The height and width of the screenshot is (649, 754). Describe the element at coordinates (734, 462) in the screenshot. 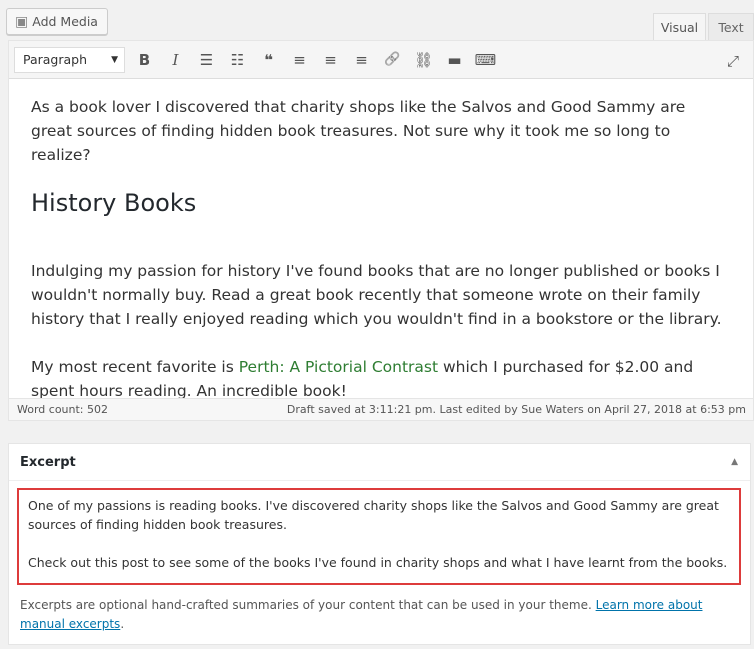

I see `collapse-arrow-icon: ▲` at that location.